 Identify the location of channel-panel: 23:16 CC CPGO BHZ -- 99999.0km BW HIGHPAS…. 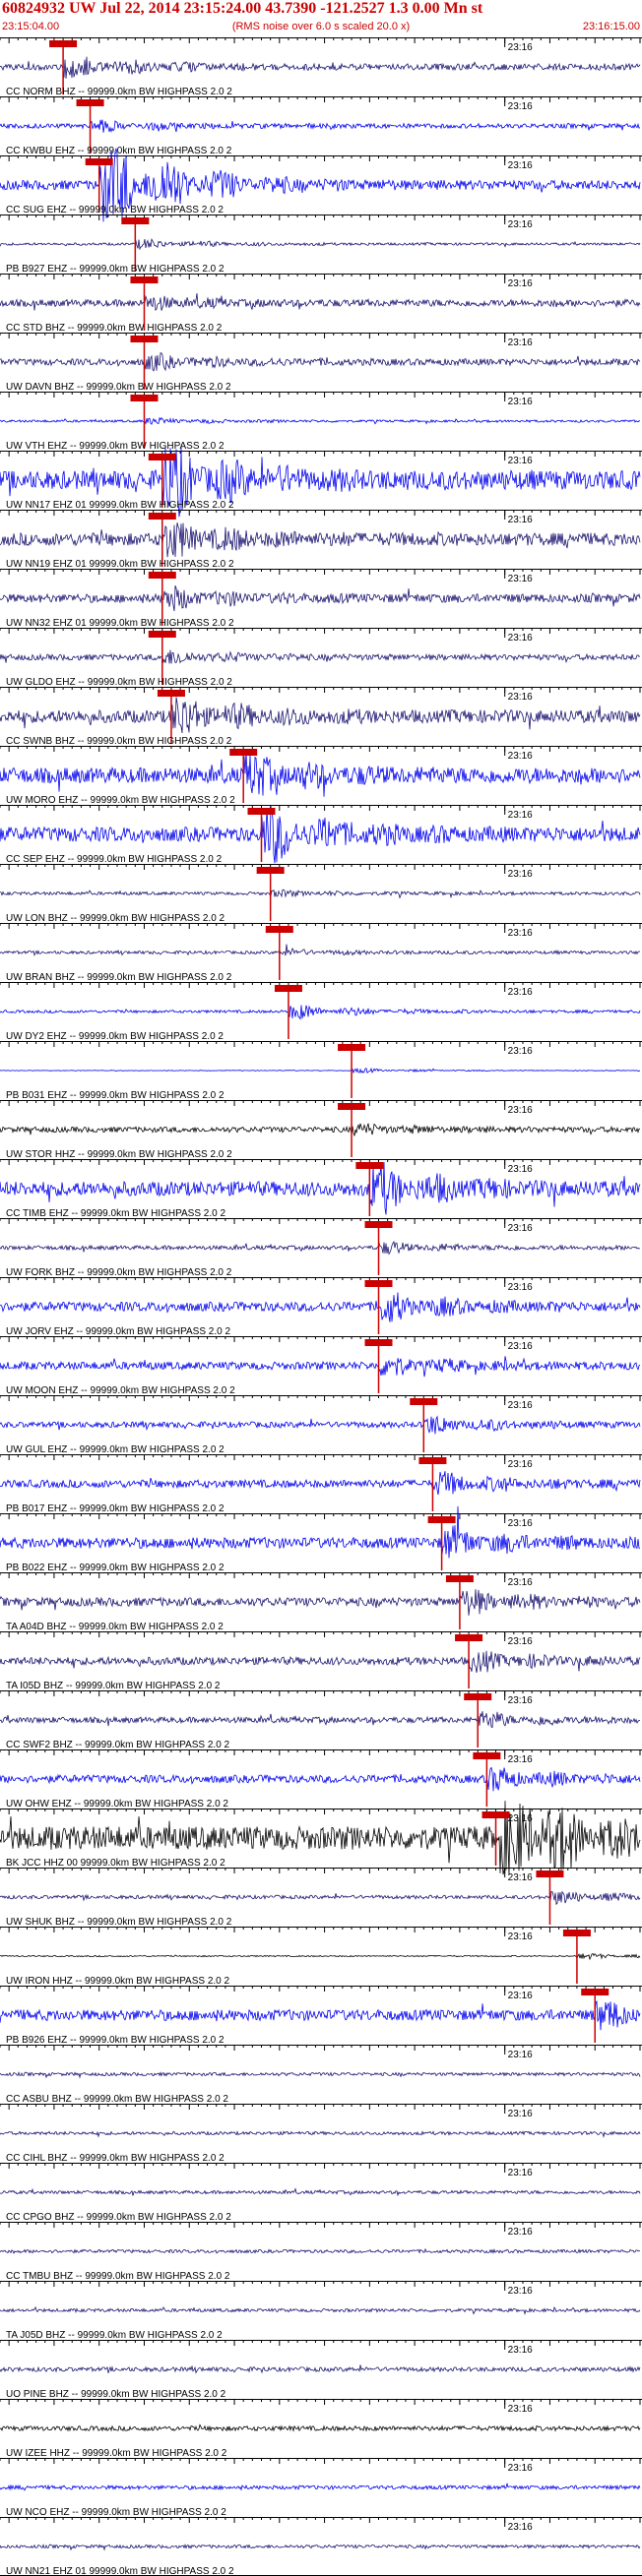
(321, 2193).